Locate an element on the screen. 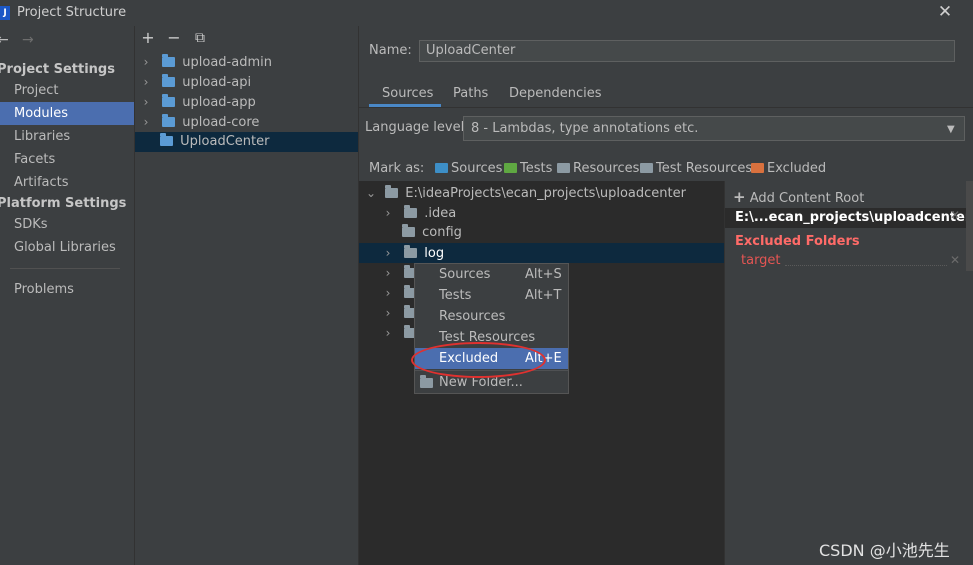 The width and height of the screenshot is (973, 565). tree-folder-label: config is located at coordinates (442, 232).